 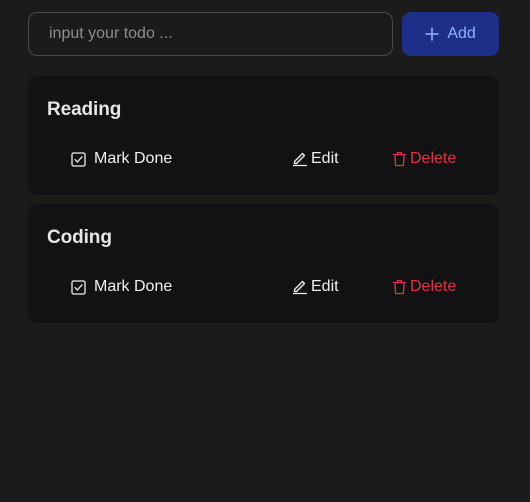 What do you see at coordinates (211, 34) in the screenshot?
I see `todo-input` at bounding box center [211, 34].